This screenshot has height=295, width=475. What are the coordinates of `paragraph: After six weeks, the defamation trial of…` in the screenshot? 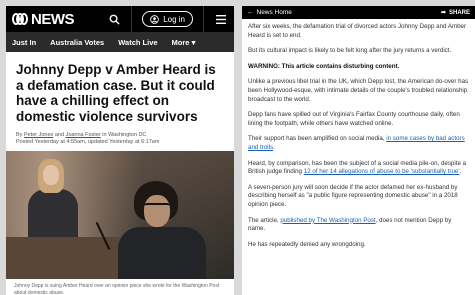 It's located at (357, 31).